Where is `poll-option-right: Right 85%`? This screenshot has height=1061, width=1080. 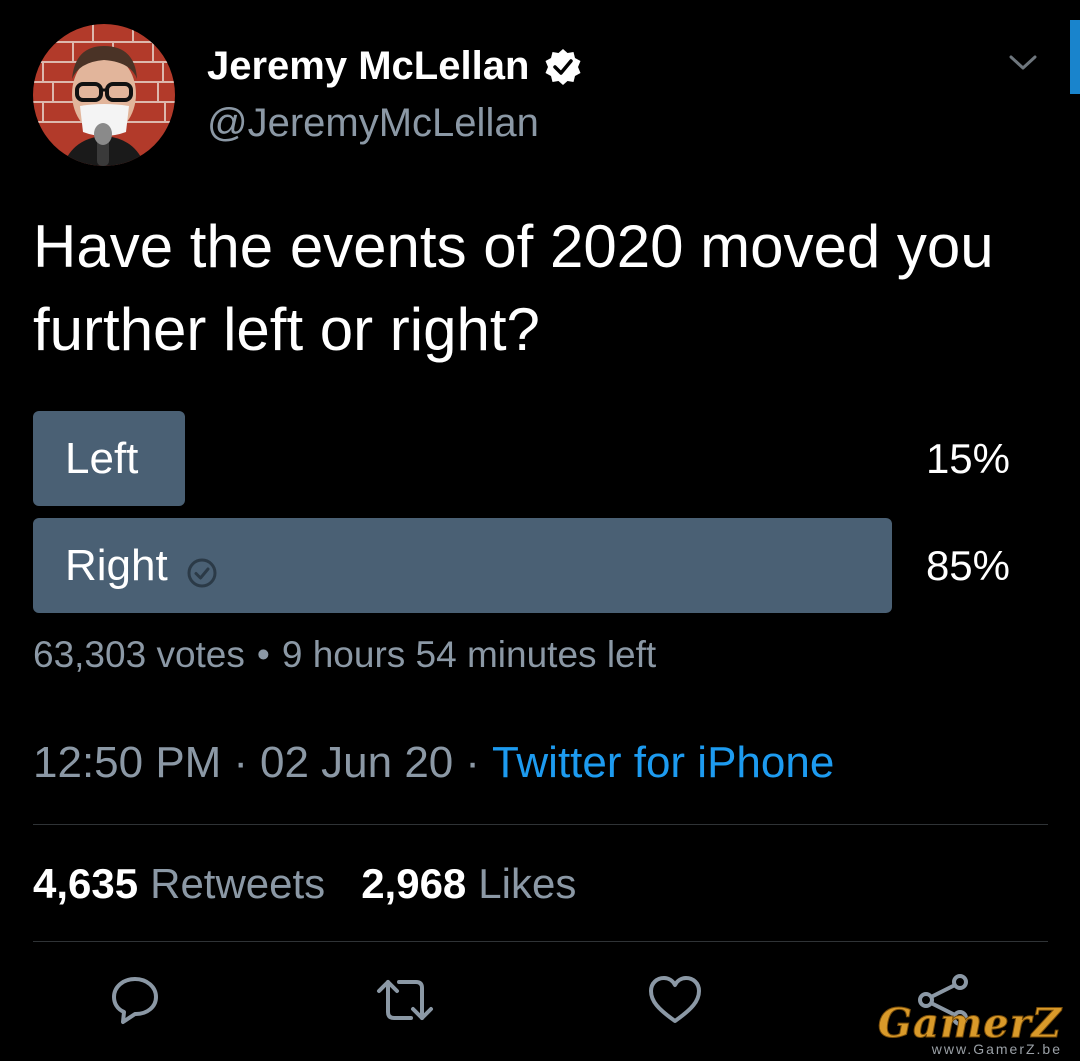
poll-option-right: Right 85% is located at coordinates (538, 565).